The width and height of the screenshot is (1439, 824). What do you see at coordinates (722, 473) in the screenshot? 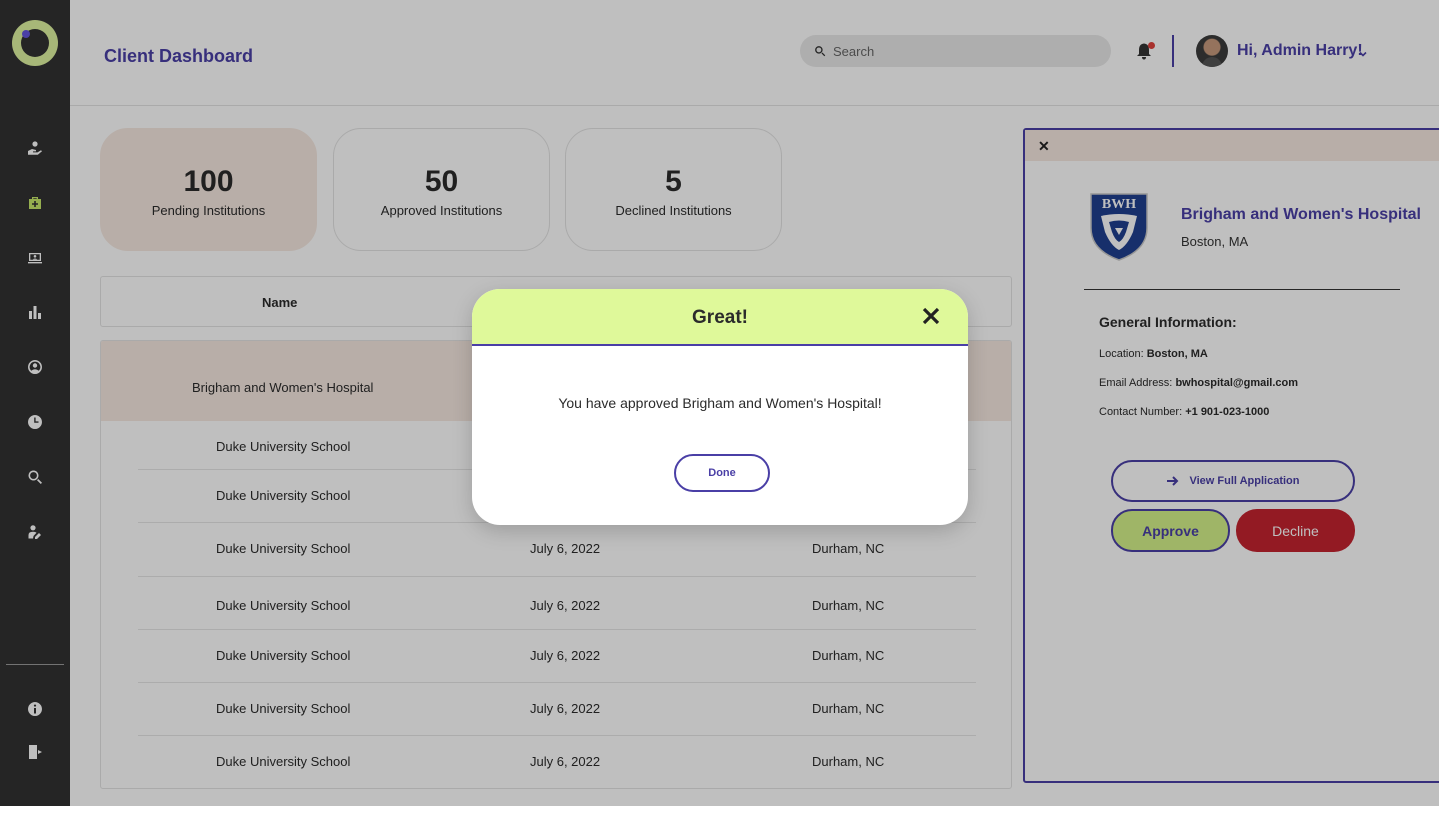
I see `done-button: Done` at bounding box center [722, 473].